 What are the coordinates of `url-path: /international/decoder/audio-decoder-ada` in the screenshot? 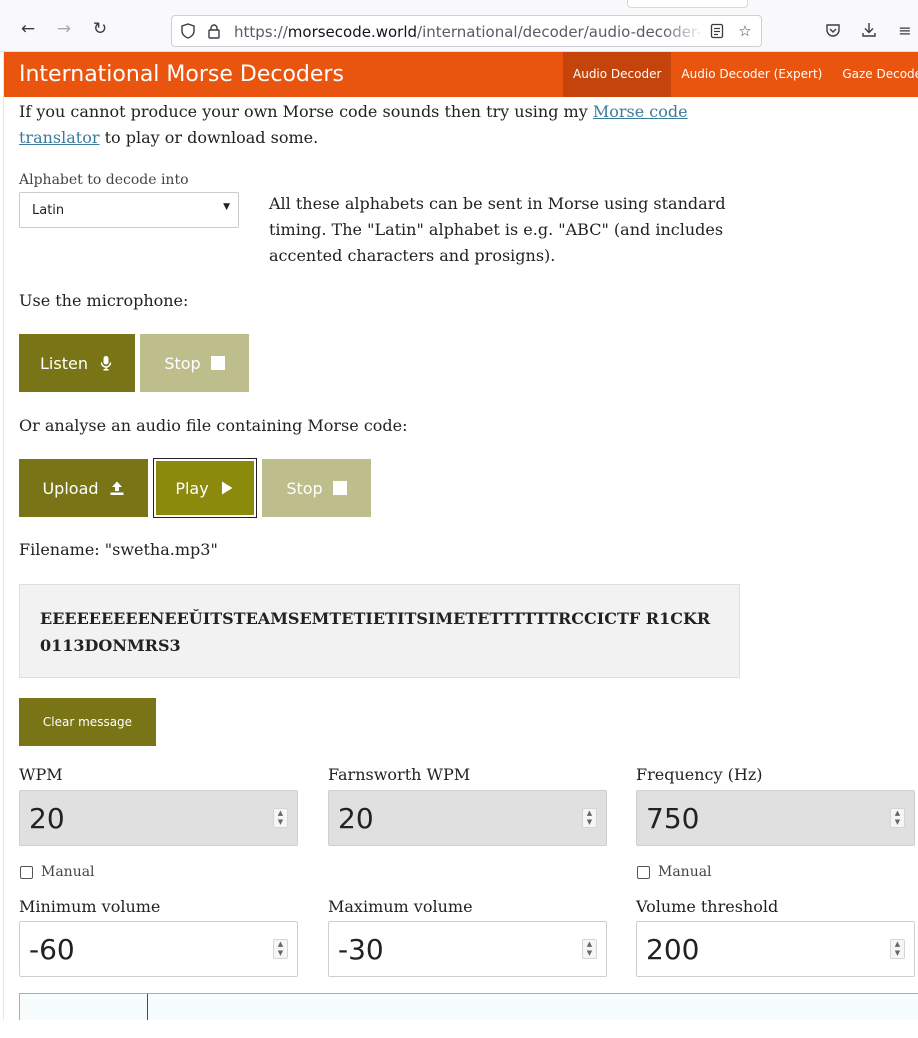 It's located at (559, 32).